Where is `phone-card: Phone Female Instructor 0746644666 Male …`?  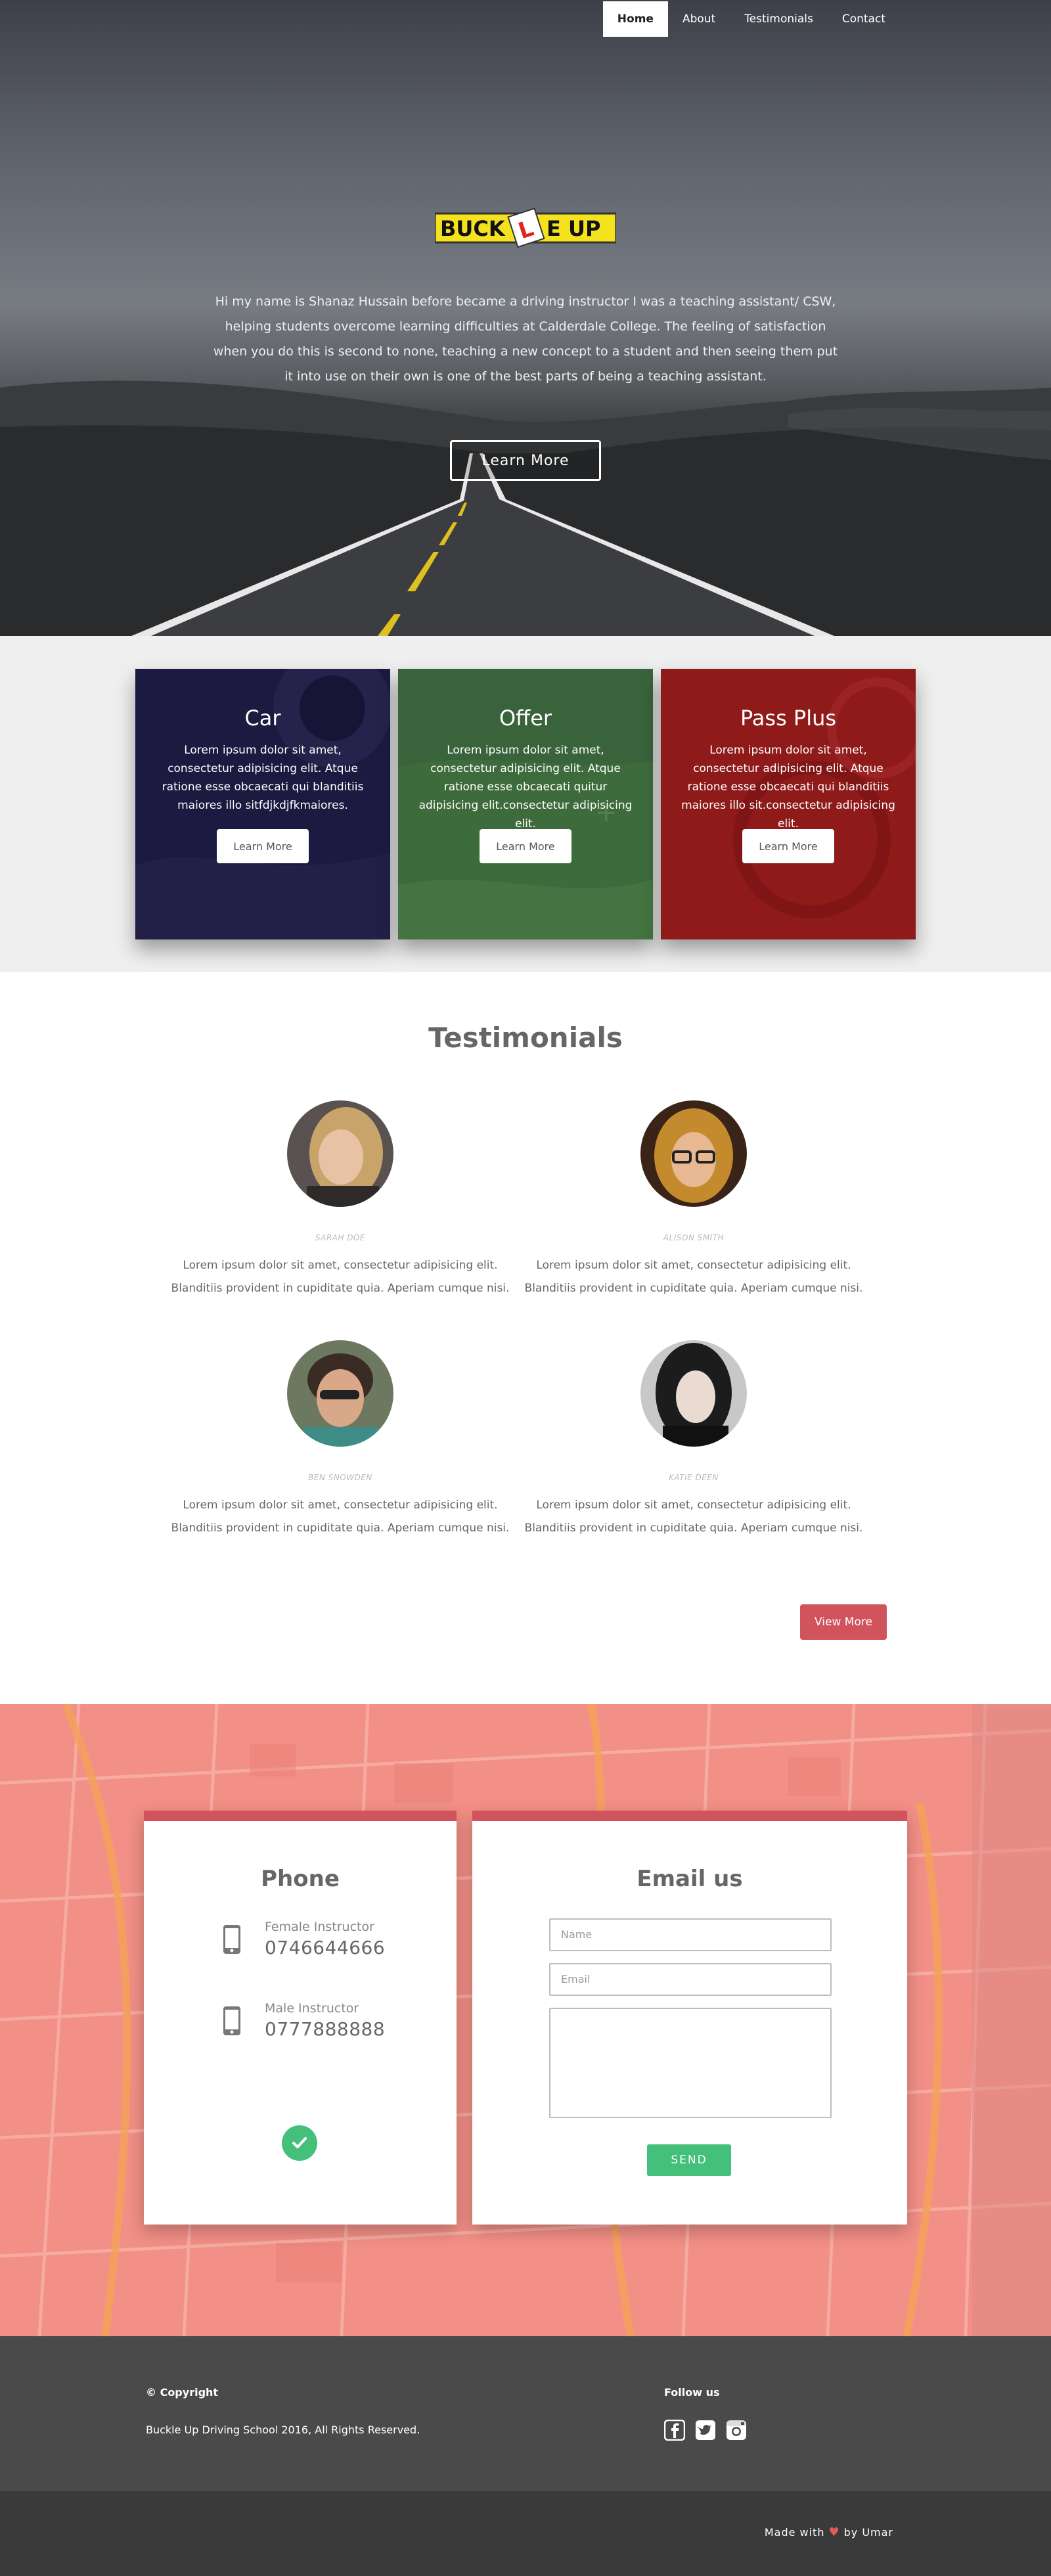
phone-card: Phone Female Instructor 0746644666 Male … is located at coordinates (300, 2018).